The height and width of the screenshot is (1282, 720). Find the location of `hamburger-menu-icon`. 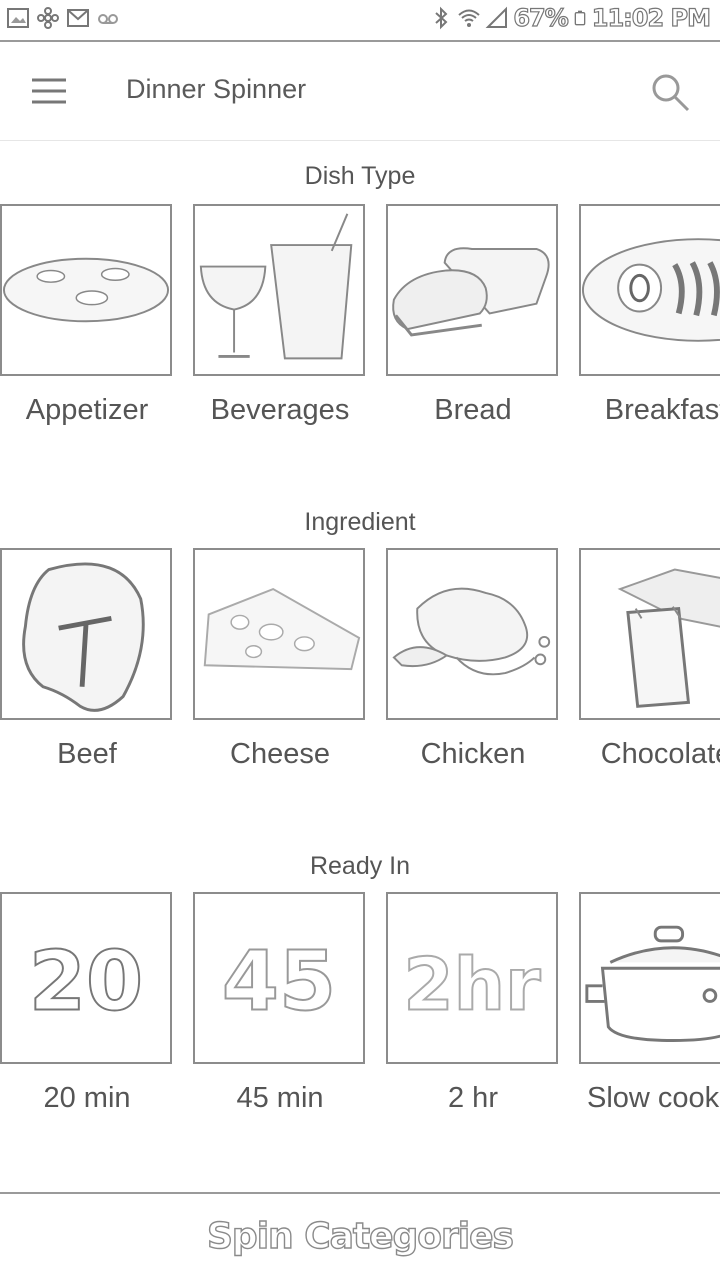

hamburger-menu-icon is located at coordinates (49, 91).